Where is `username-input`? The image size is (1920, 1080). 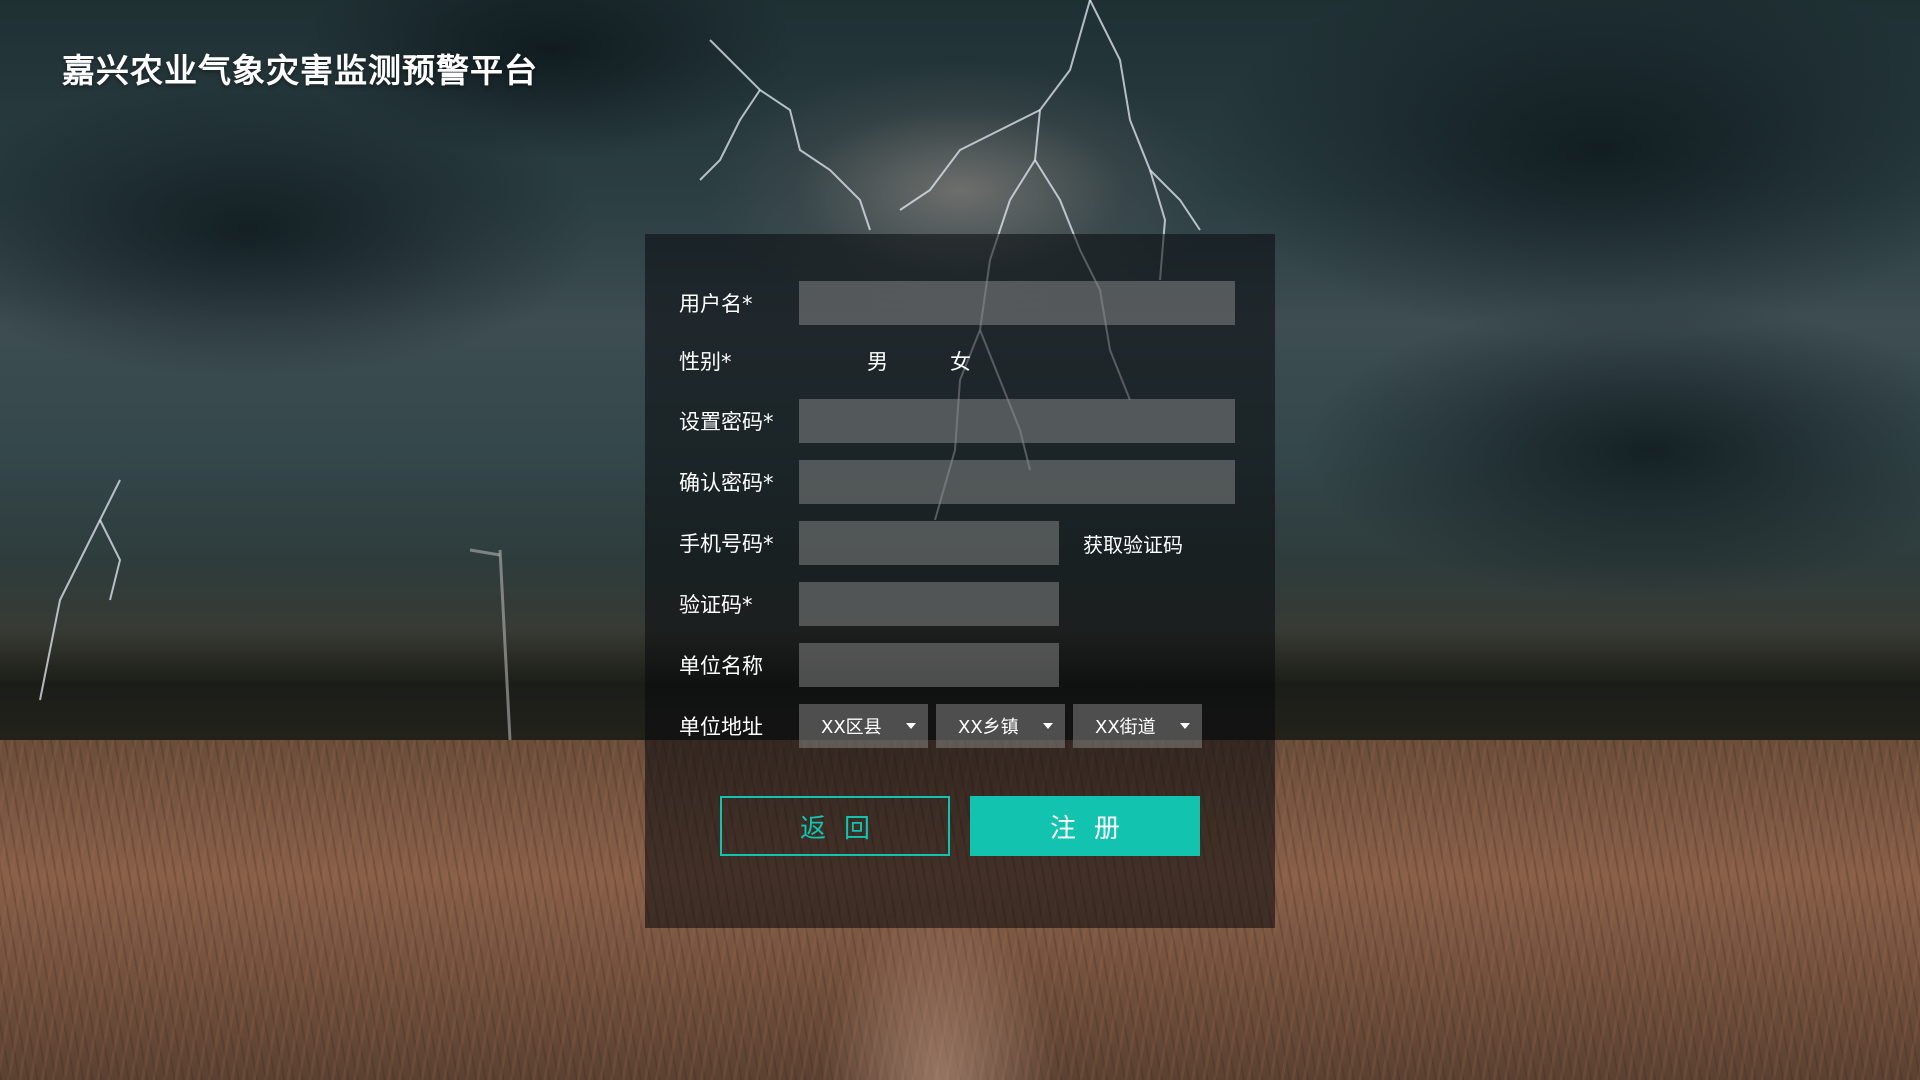 username-input is located at coordinates (1017, 303).